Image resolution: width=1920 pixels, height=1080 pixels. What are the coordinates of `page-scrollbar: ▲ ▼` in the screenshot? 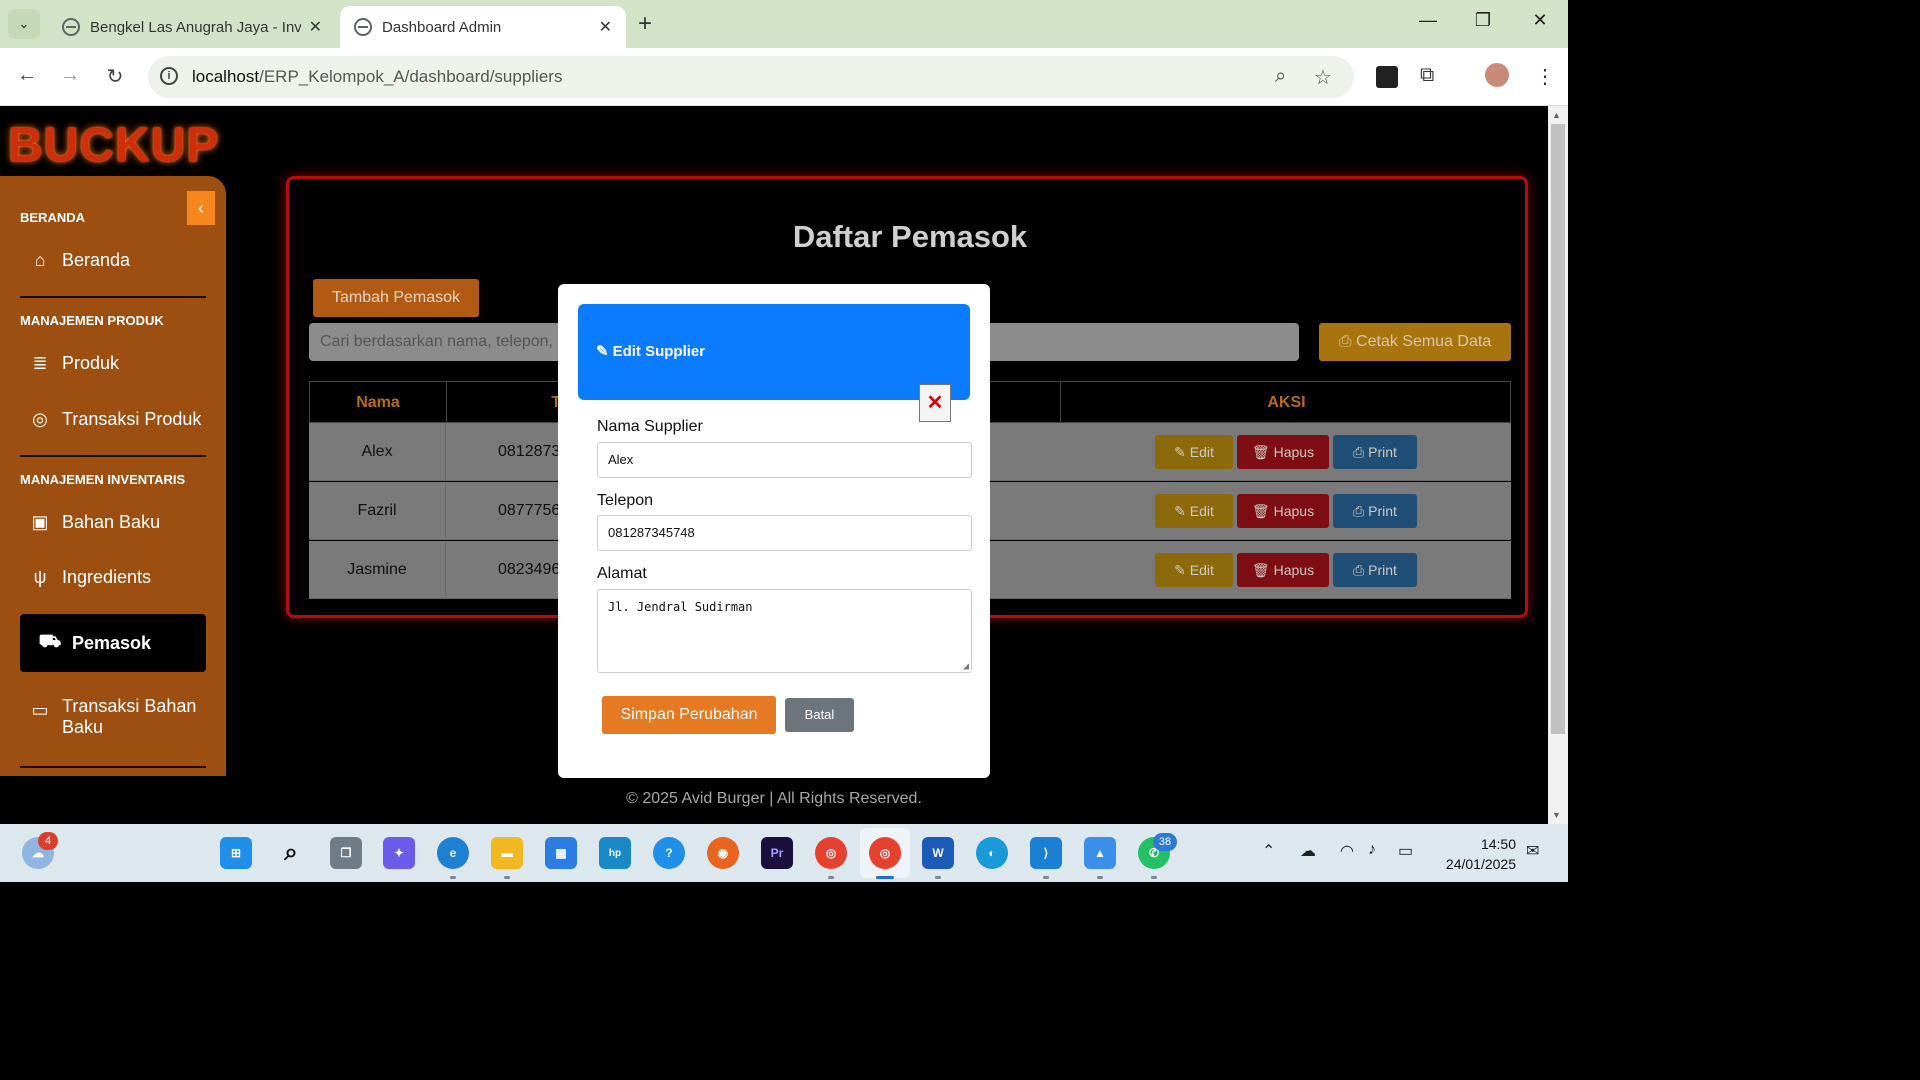 It's located at (1558, 465).